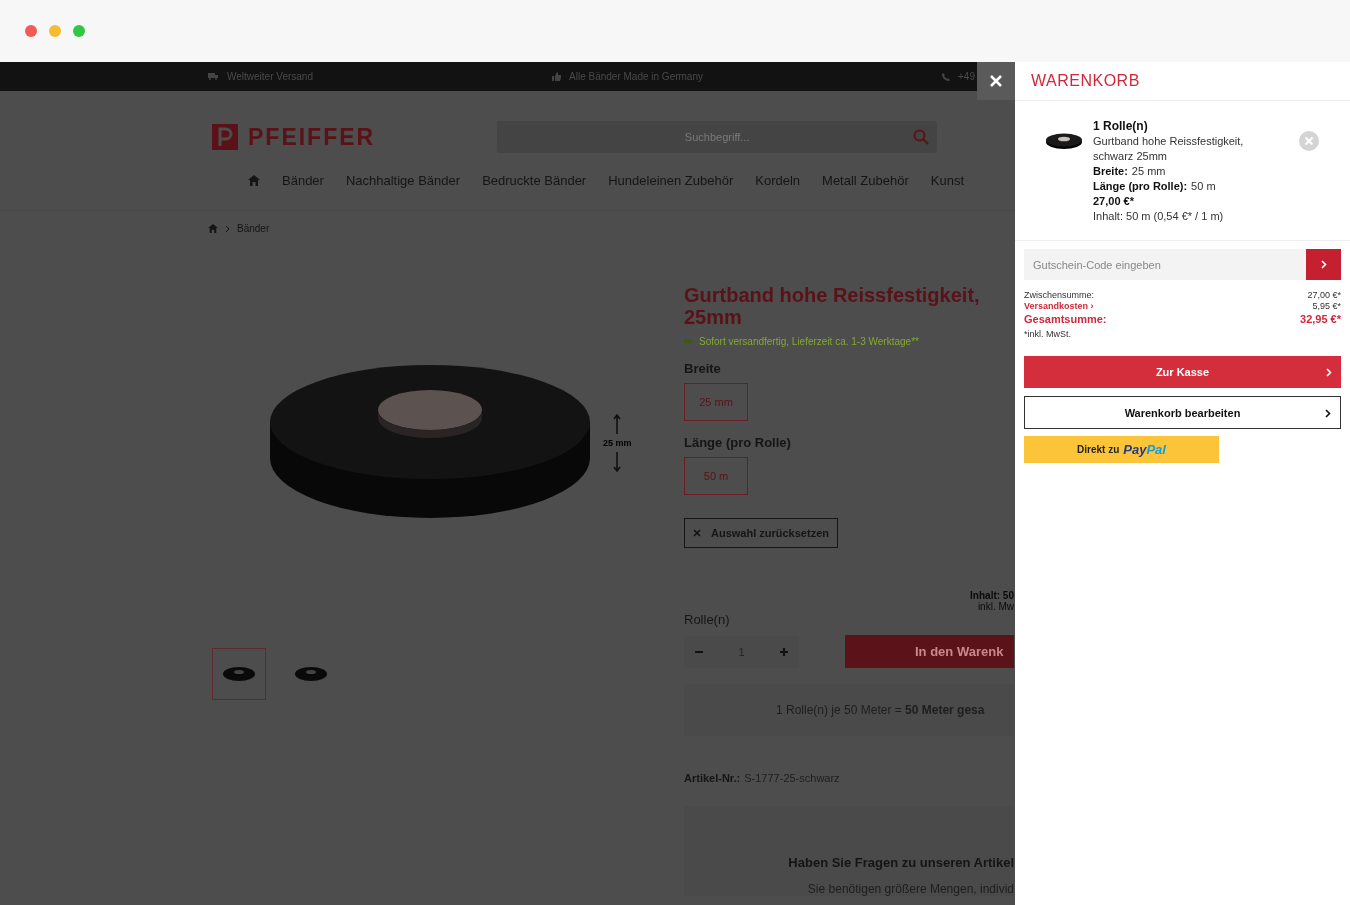 This screenshot has height=905, width=1350. Describe the element at coordinates (865, 180) in the screenshot. I see `nav-link: Metall Zubehör` at that location.